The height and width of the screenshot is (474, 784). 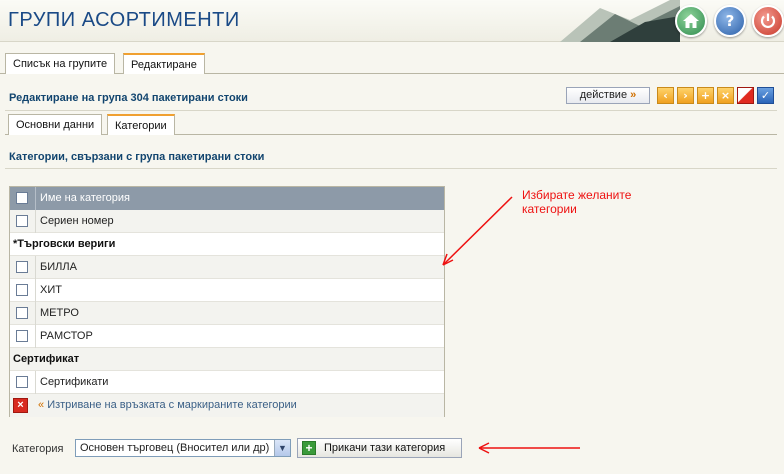 I want to click on category-select: Основен търговец (Вносител или др) ▼, so click(x=183, y=448).